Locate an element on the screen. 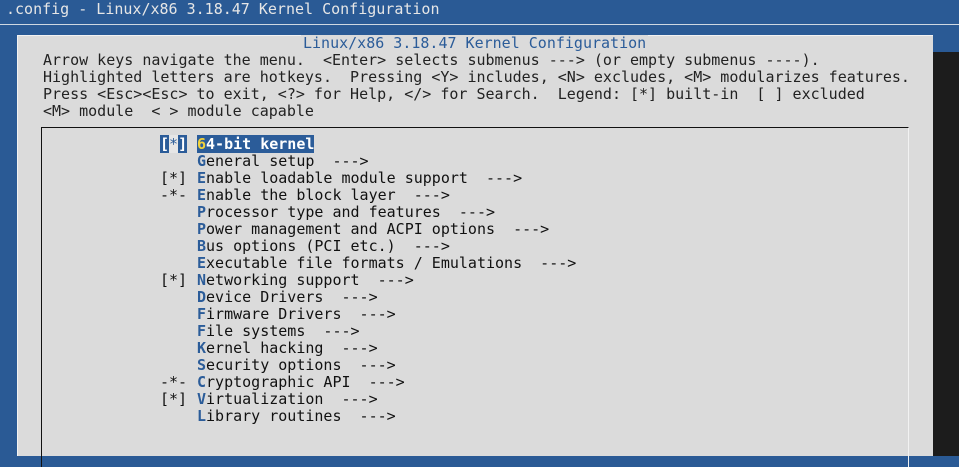 This screenshot has width=959, height=467. menu-item-hotkey: N is located at coordinates (202, 280).